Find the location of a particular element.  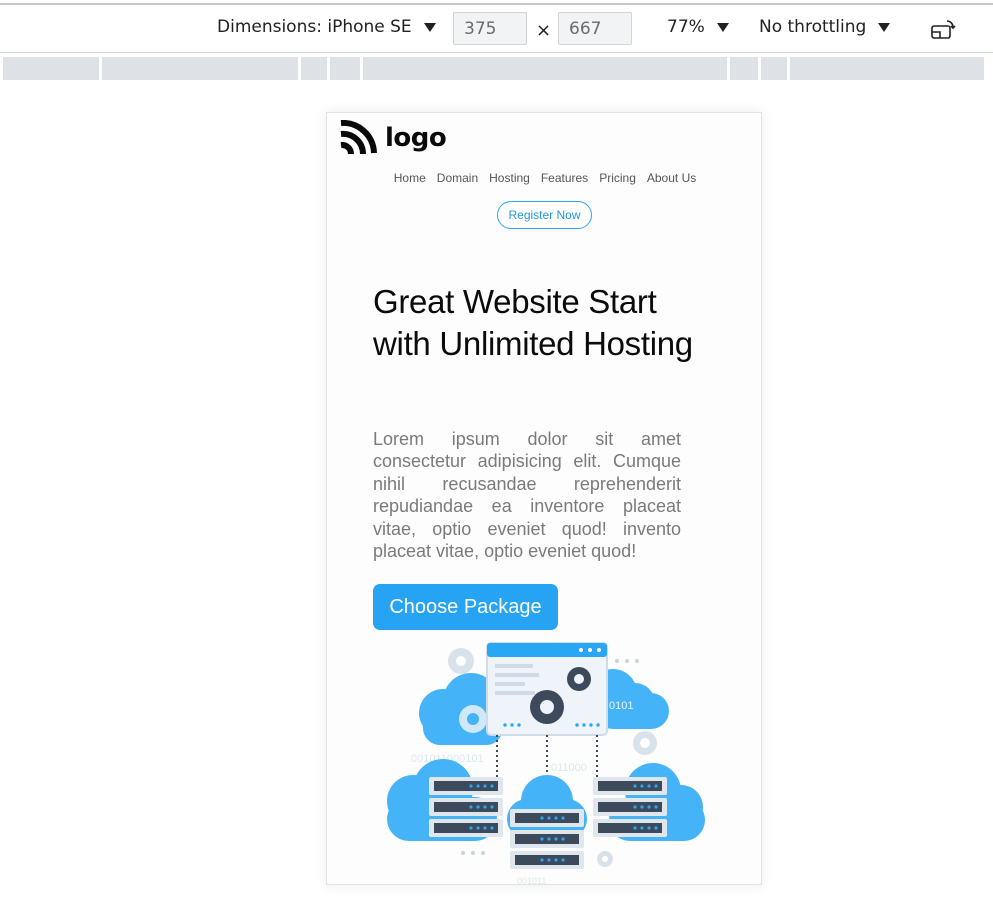

nav-hosting: Hosting is located at coordinates (509, 178).